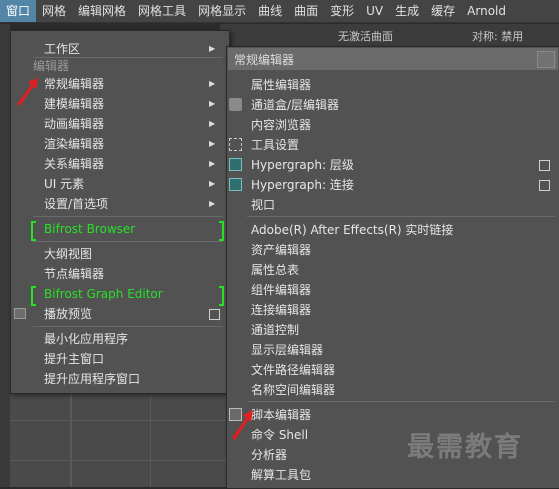 This screenshot has width=559, height=489. Describe the element at coordinates (120, 359) in the screenshot. I see `menu-item-raise-main-window: 提升主窗口` at that location.